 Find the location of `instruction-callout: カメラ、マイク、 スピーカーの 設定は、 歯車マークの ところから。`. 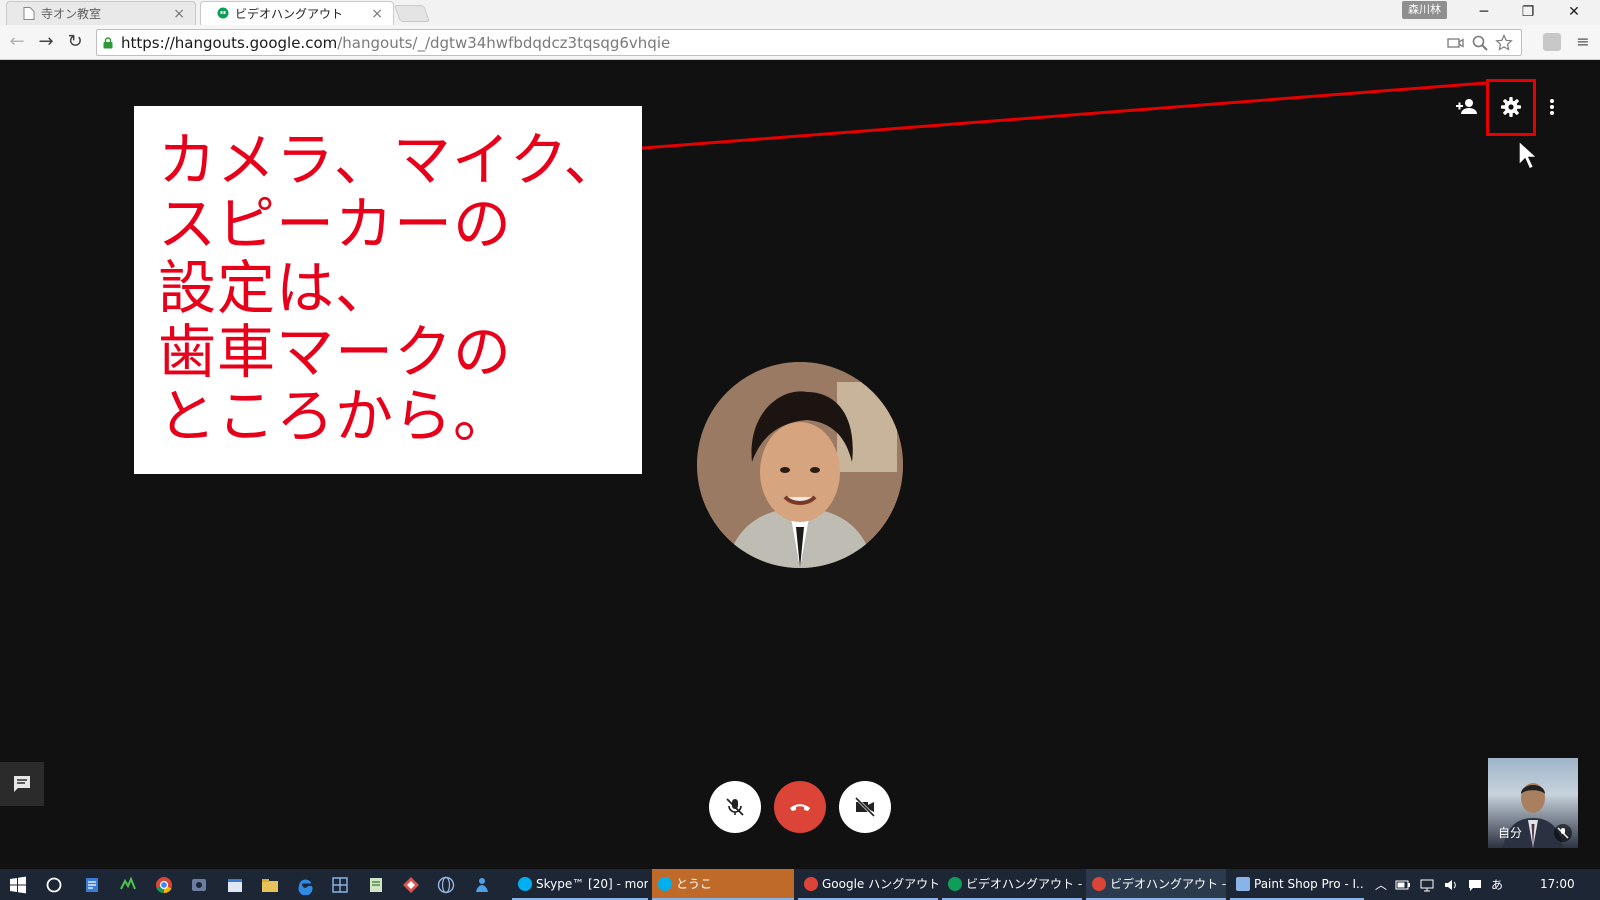

instruction-callout: カメラ、マイク、 スピーカーの 設定は、 歯車マークの ところから。 is located at coordinates (388, 290).